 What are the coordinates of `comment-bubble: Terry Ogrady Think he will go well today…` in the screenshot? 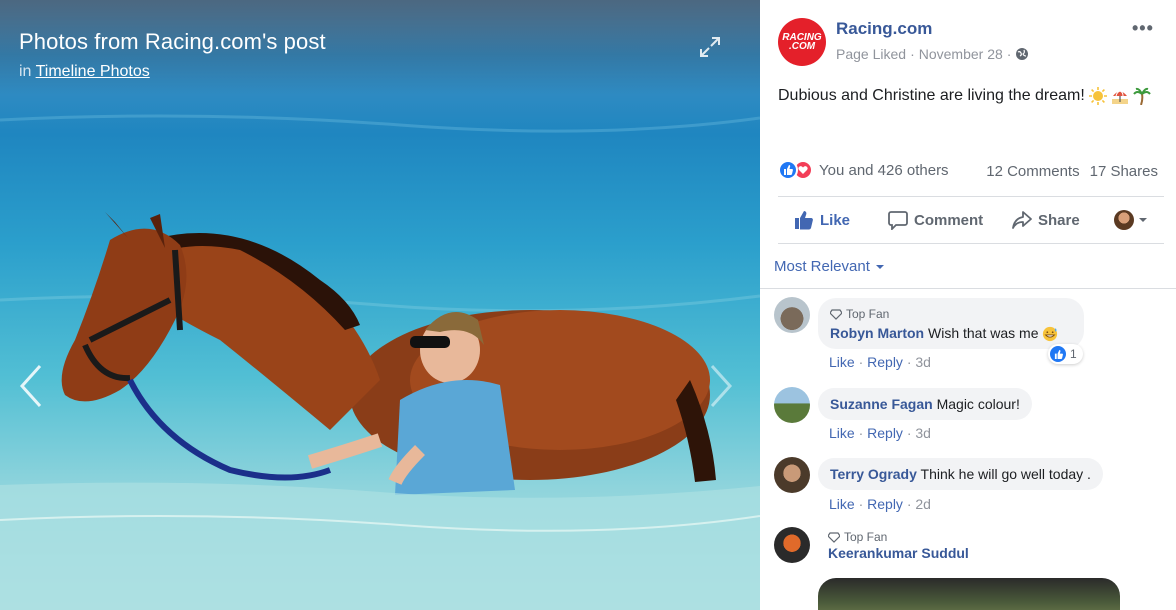 It's located at (960, 474).